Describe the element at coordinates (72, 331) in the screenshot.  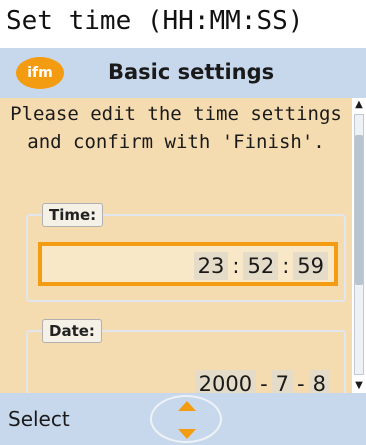
I see `date-label: Date:` at that location.